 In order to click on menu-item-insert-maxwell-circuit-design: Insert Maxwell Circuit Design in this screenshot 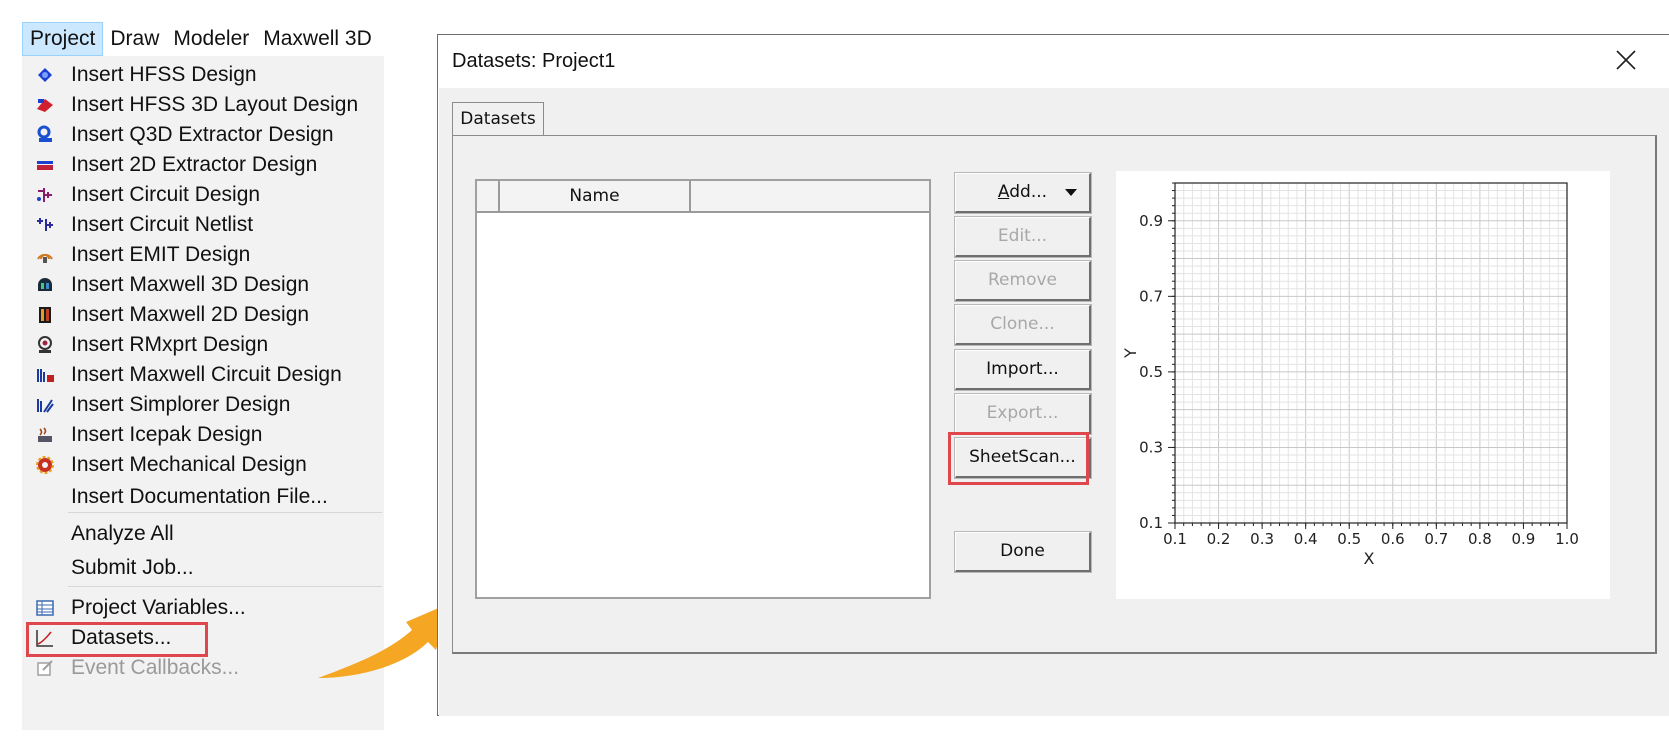, I will do `click(203, 375)`.